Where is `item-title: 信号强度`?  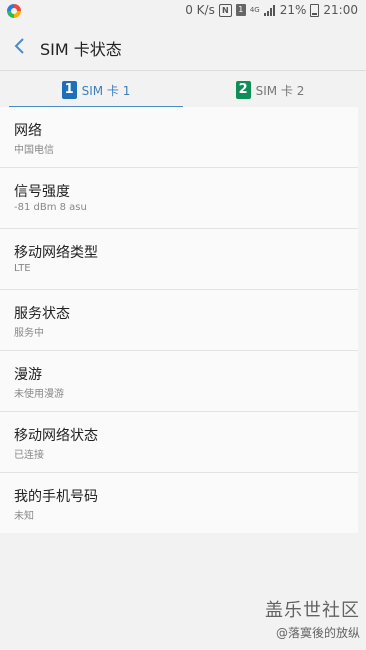 item-title: 信号强度 is located at coordinates (42, 192).